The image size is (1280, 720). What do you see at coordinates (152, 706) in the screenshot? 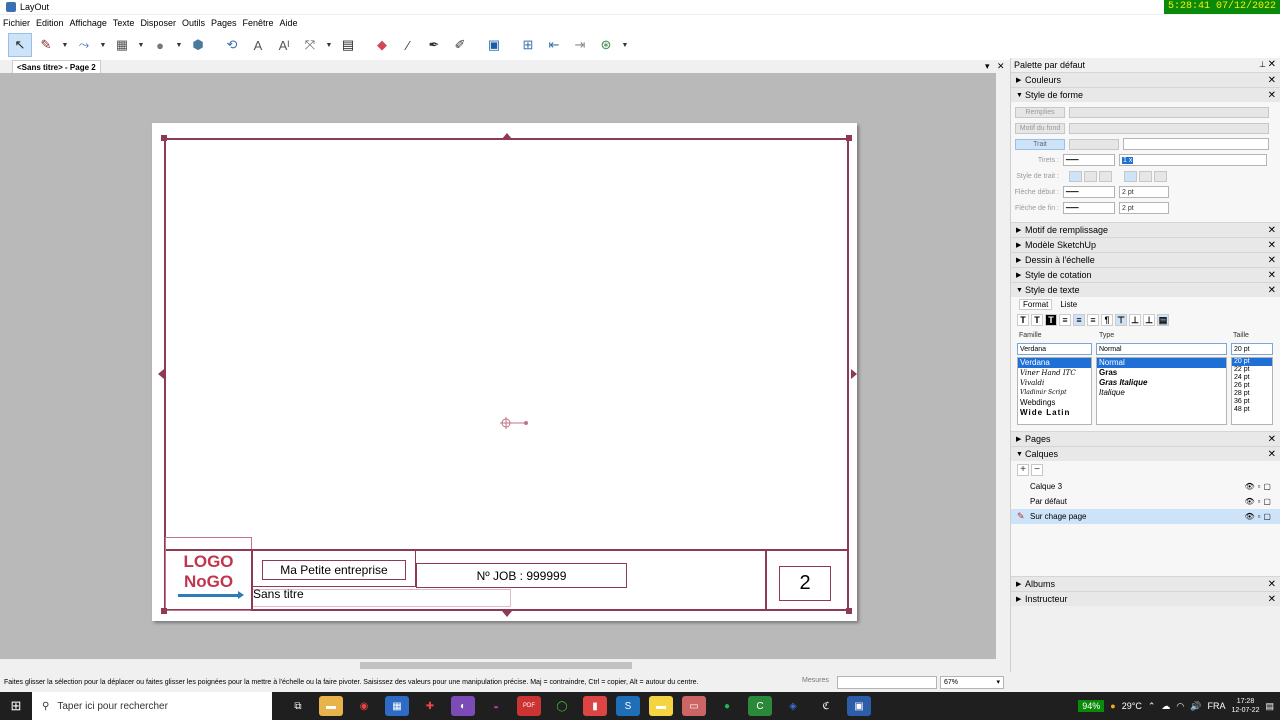
I see `taskbar-search: ⚲ Taper ici pour rechercher` at bounding box center [152, 706].